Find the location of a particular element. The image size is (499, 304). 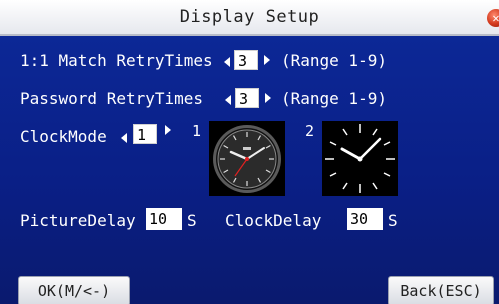

clock-delay-input: 30 is located at coordinates (365, 219).